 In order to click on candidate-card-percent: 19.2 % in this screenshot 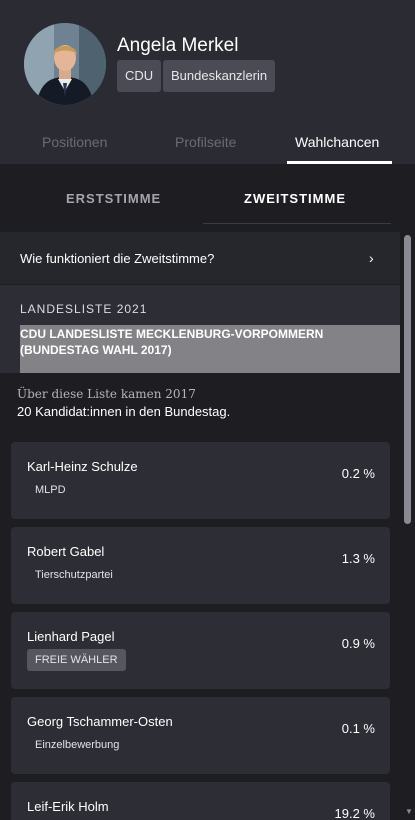, I will do `click(354, 813)`.